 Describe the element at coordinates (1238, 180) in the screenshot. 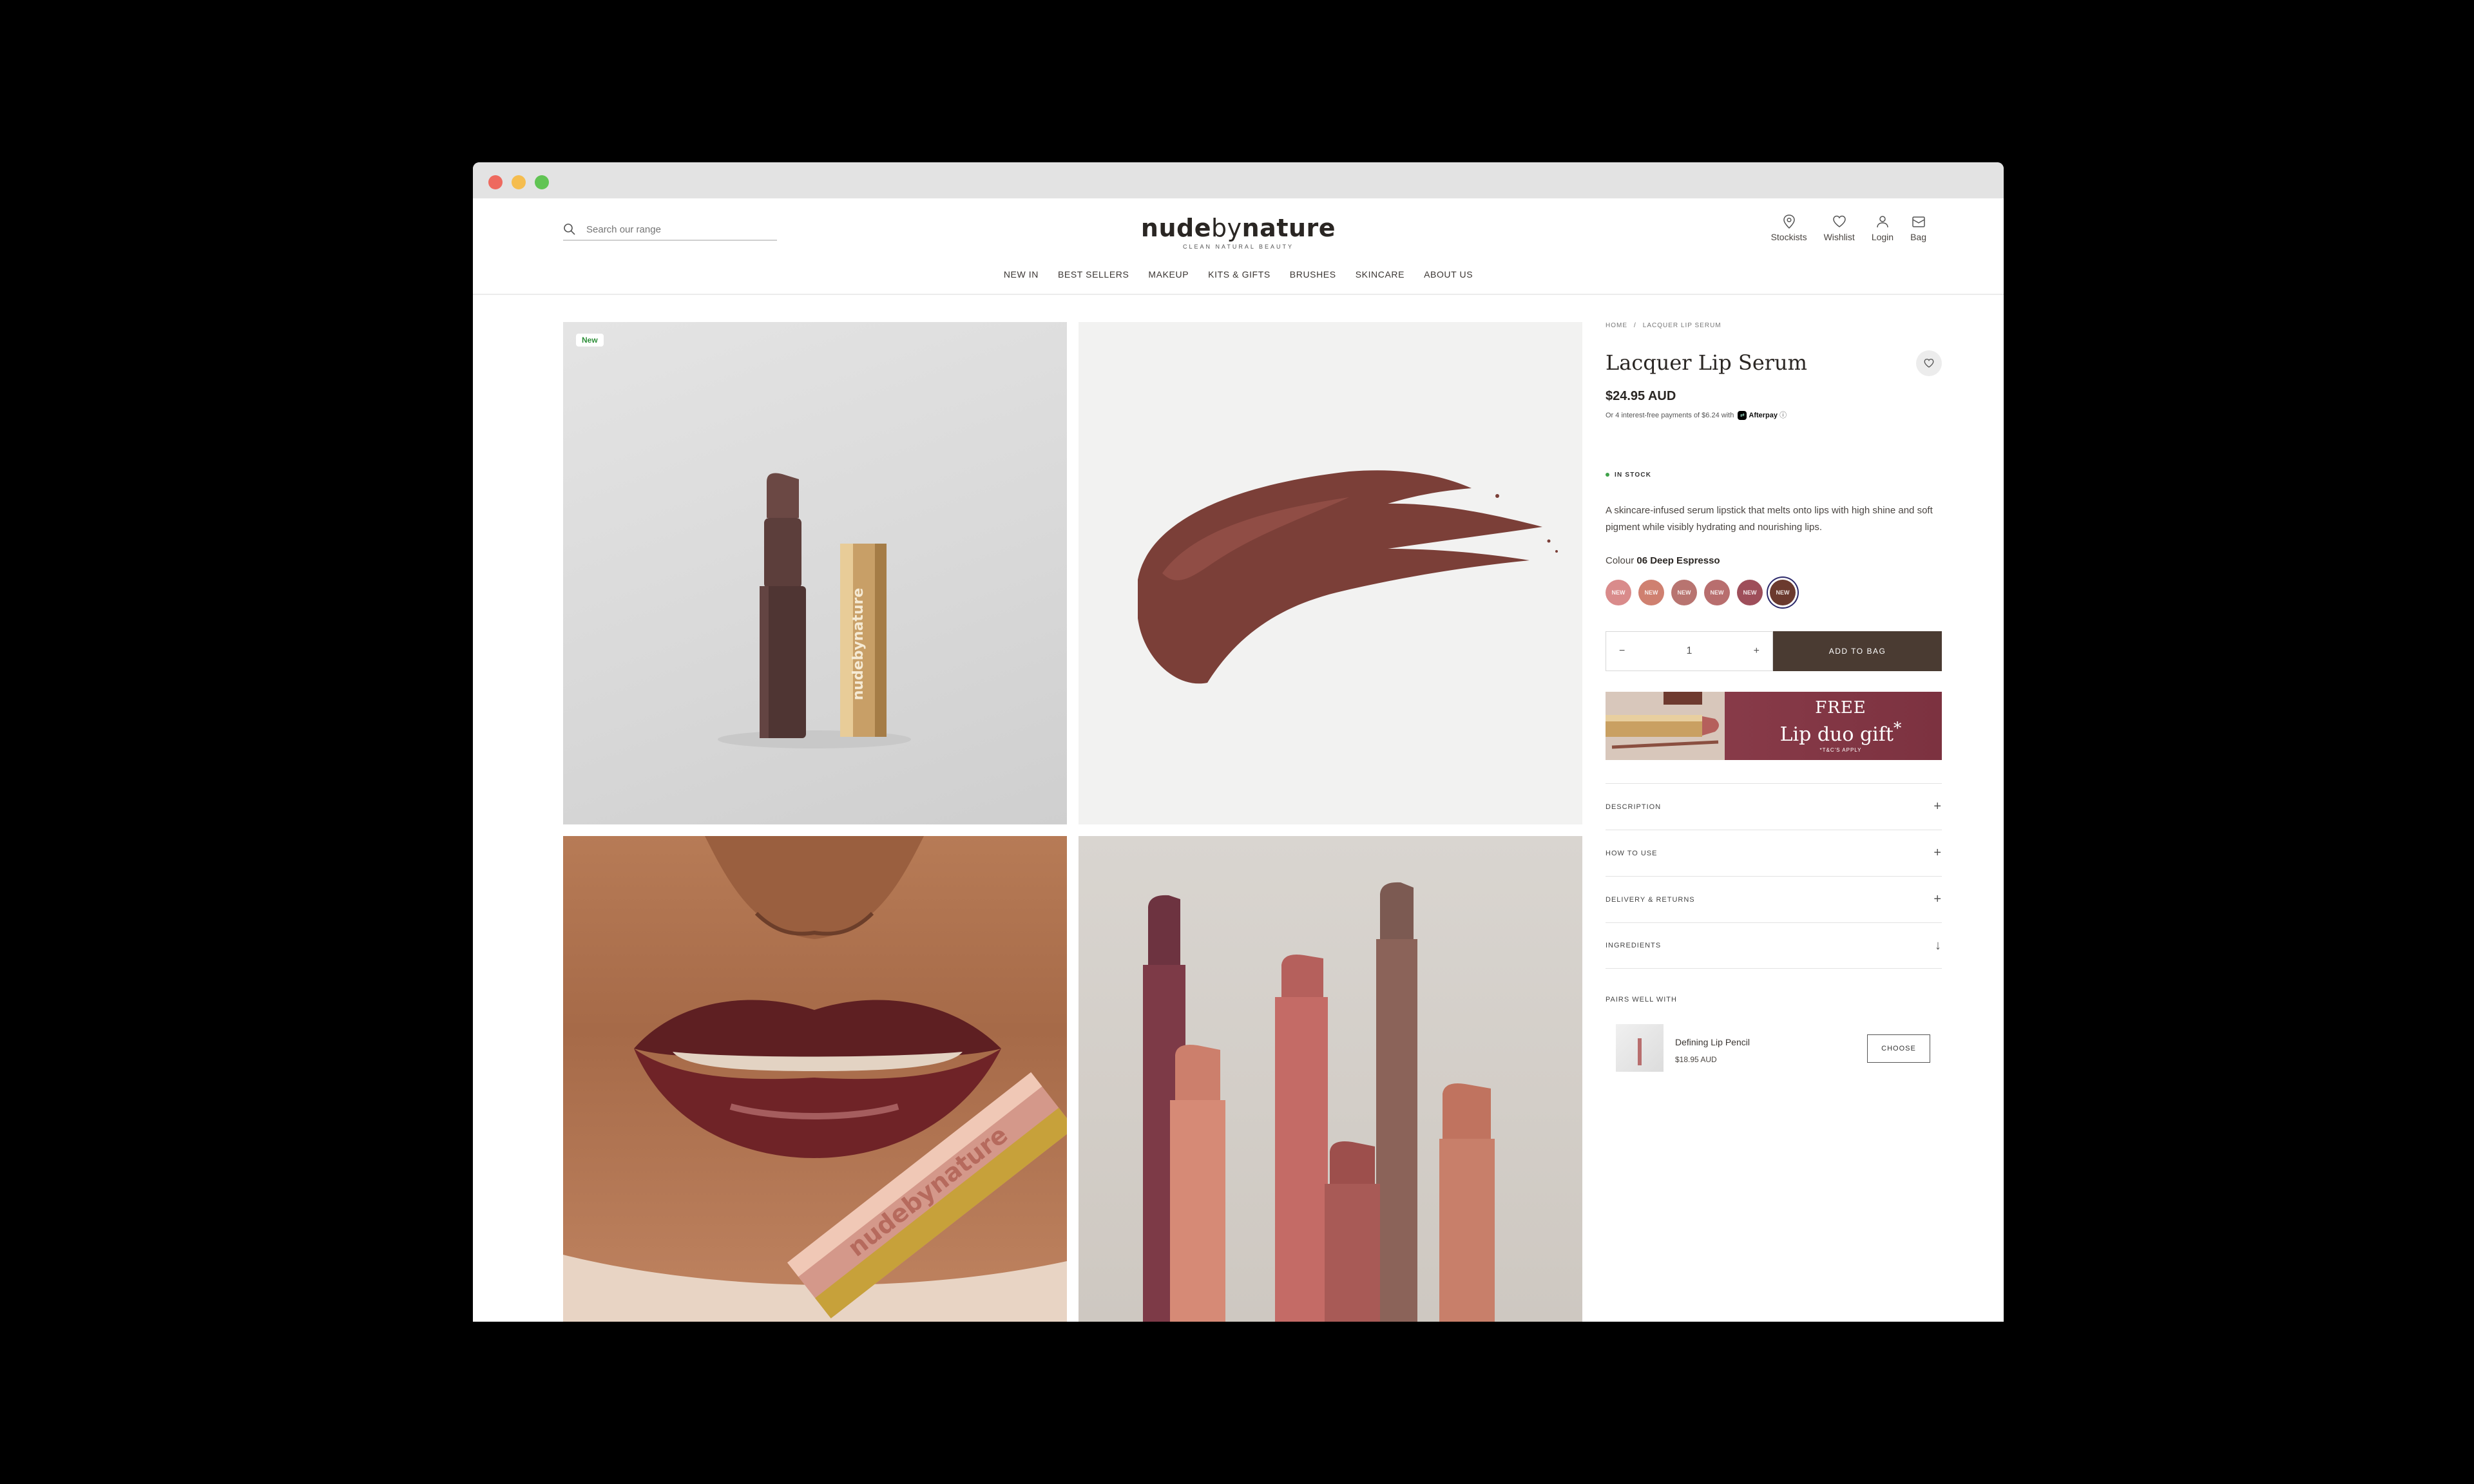

I see `browser-titlebar` at that location.